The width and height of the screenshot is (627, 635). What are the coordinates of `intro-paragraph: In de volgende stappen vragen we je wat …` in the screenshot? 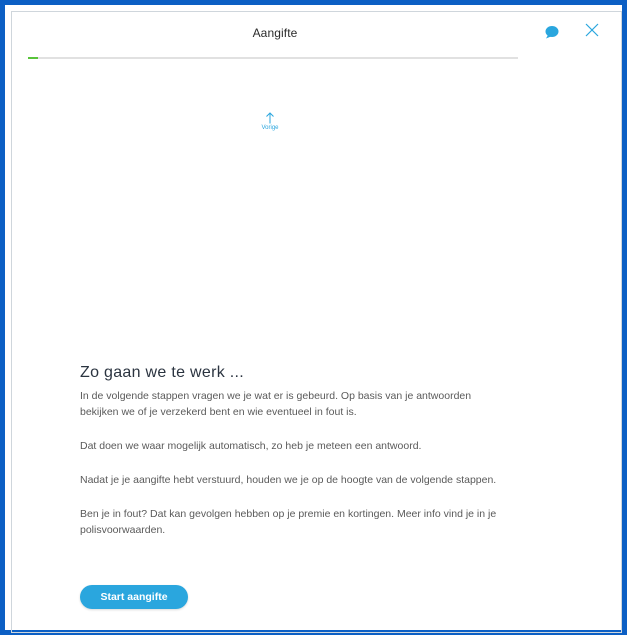 It's located at (276, 404).